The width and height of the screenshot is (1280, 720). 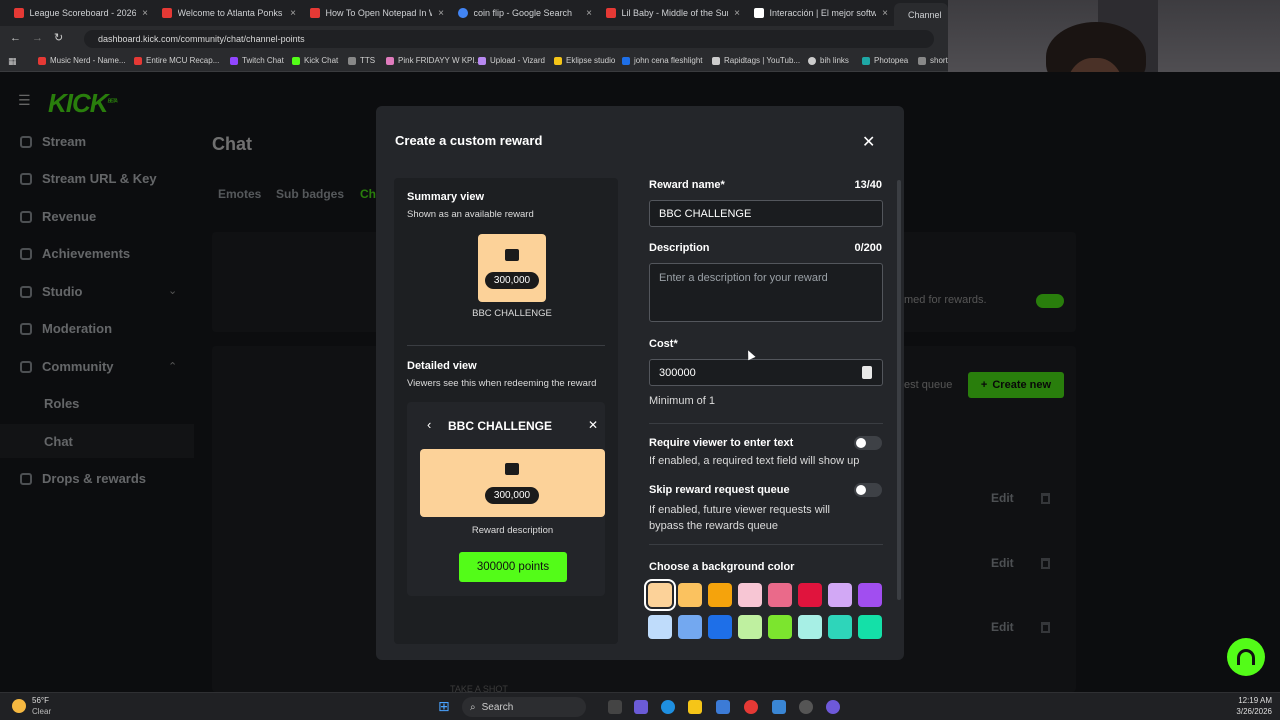 I want to click on skip-queue-label: Skip reward request queue, so click(x=719, y=490).